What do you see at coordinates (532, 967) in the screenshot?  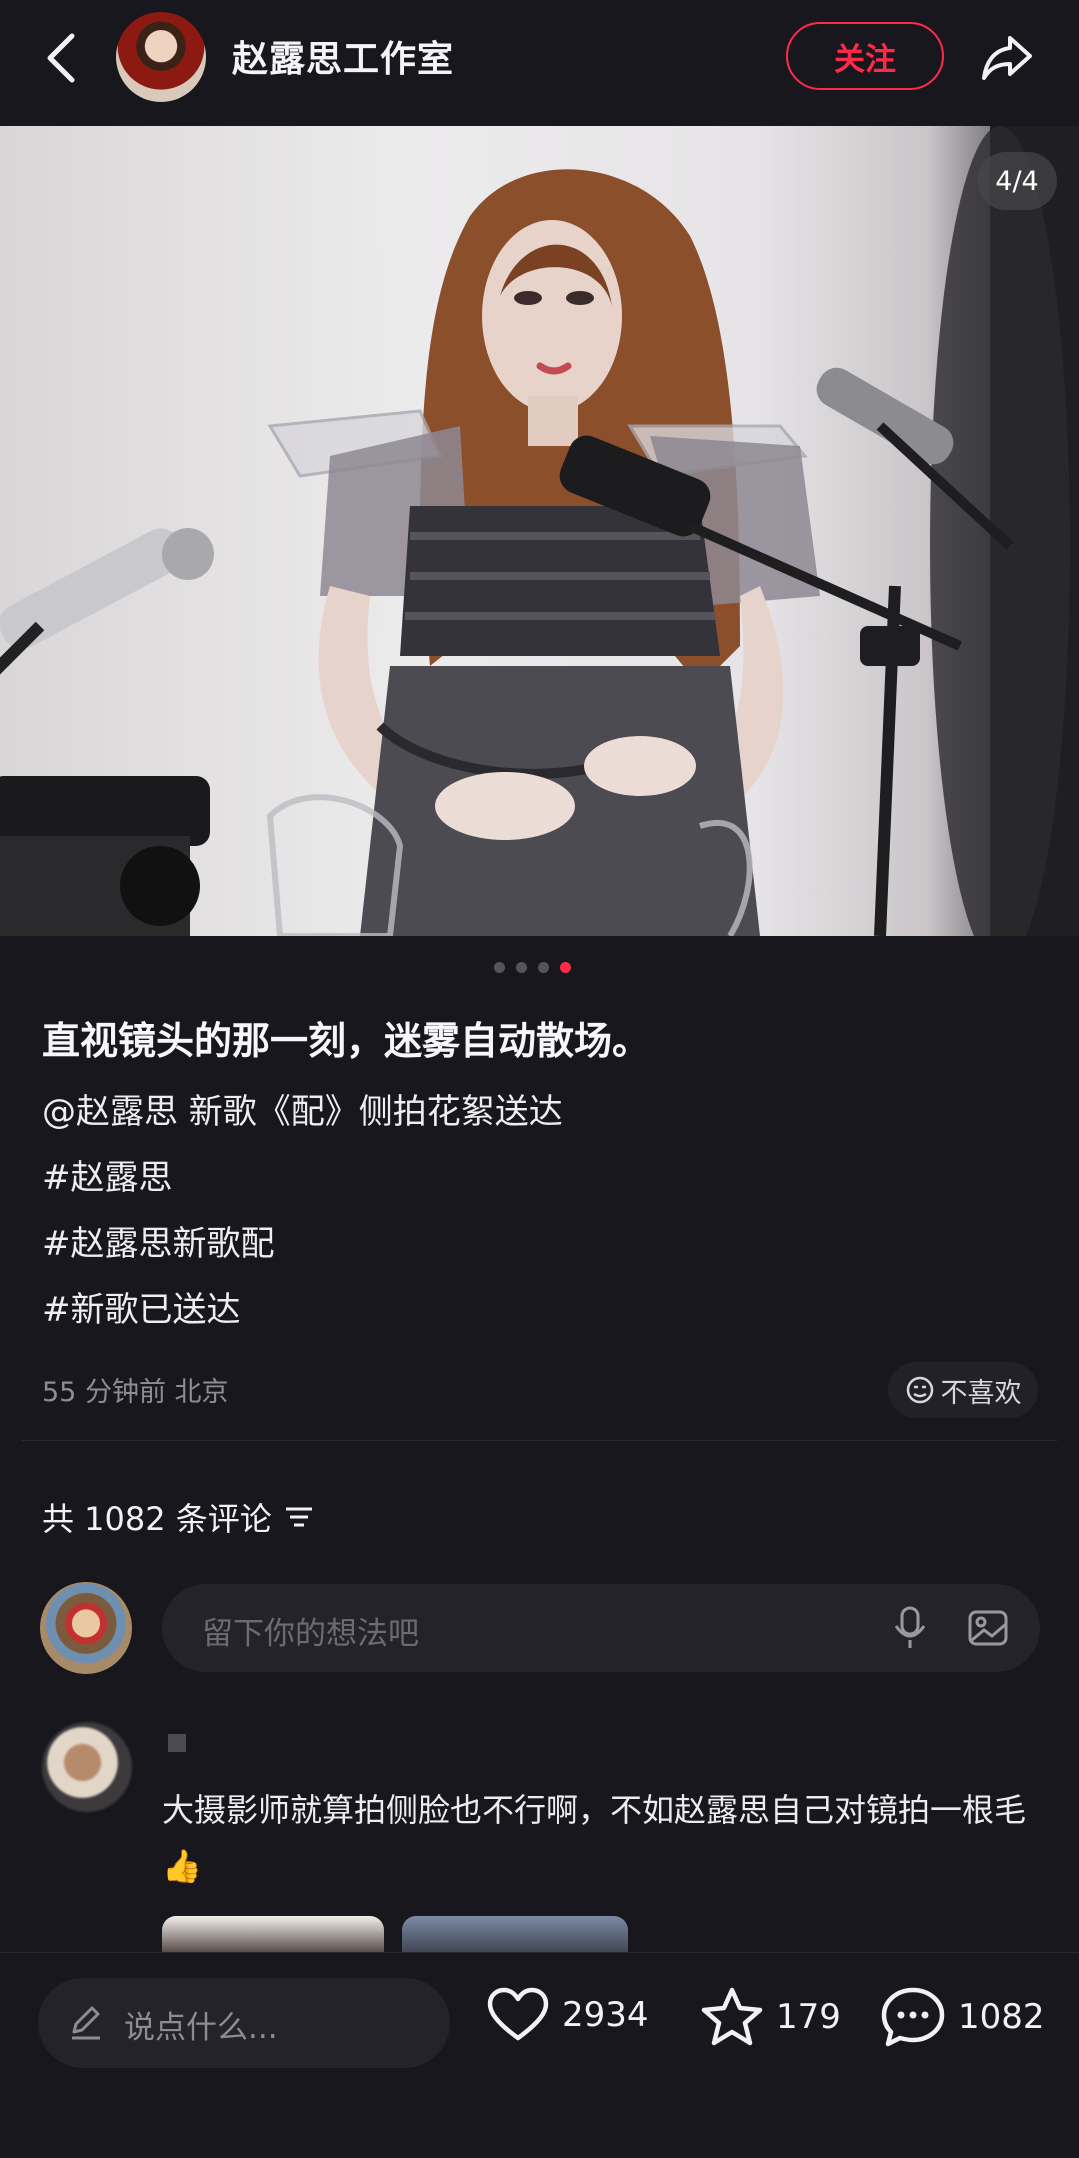 I see `carousel-indicator` at bounding box center [532, 967].